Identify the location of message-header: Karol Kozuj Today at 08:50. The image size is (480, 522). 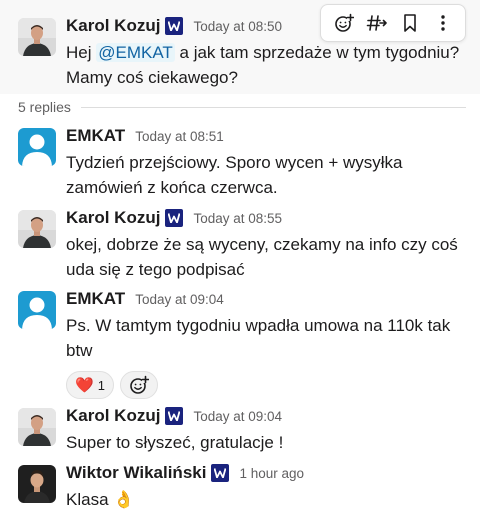
(174, 26).